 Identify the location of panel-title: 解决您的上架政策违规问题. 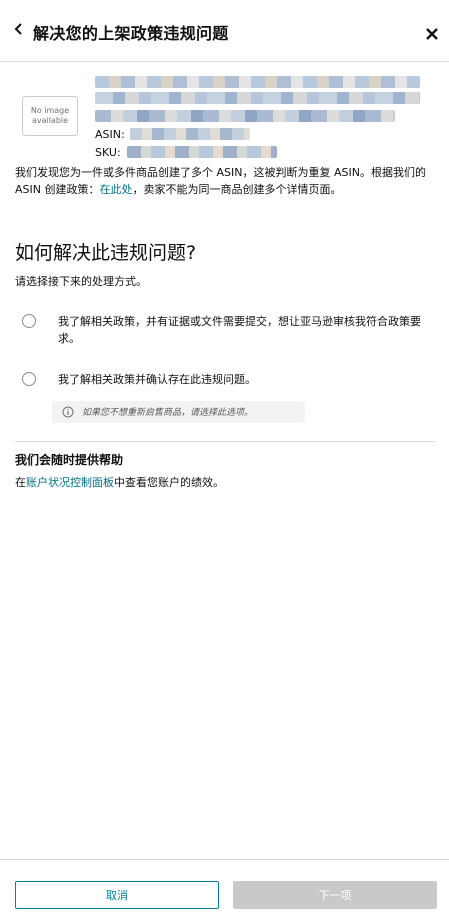
(131, 33).